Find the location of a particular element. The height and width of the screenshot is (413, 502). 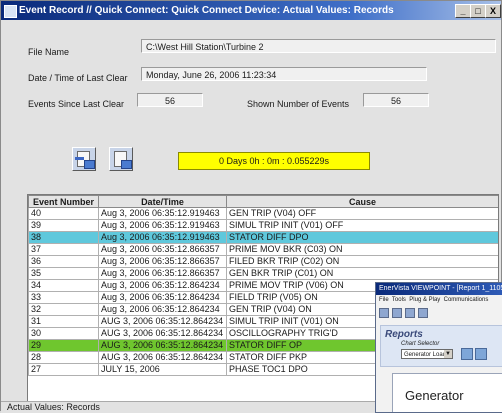

cell-event-number: 38 is located at coordinates (63, 237).